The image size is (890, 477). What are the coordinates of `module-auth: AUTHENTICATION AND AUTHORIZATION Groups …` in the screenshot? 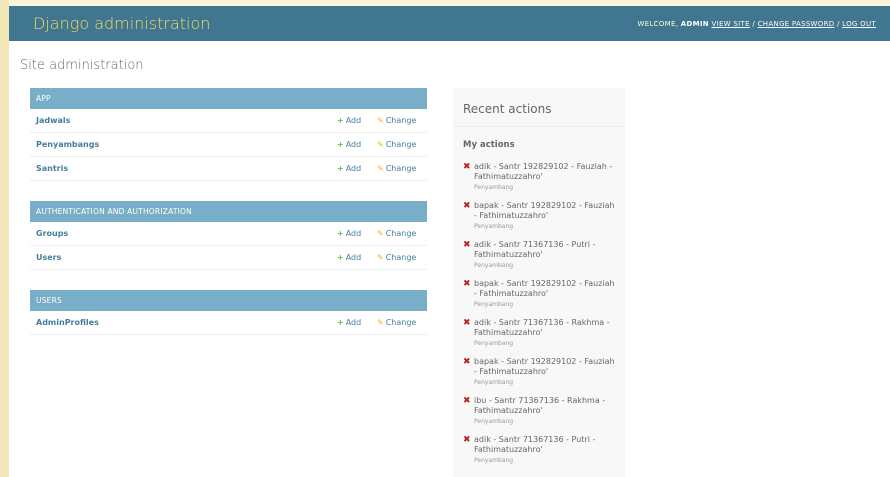 It's located at (228, 235).